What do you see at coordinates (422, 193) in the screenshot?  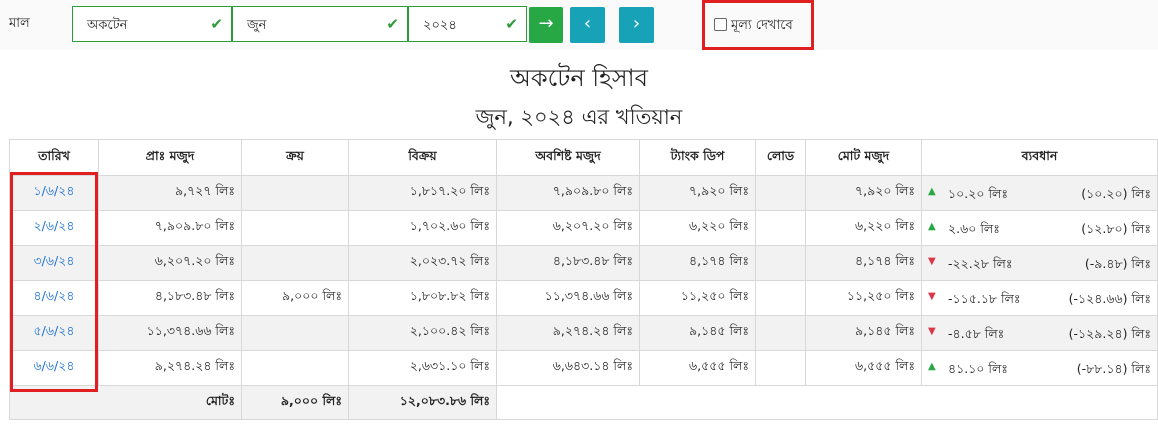 I see `sale-cell: ১,৮১৭.২০ লিঃ` at bounding box center [422, 193].